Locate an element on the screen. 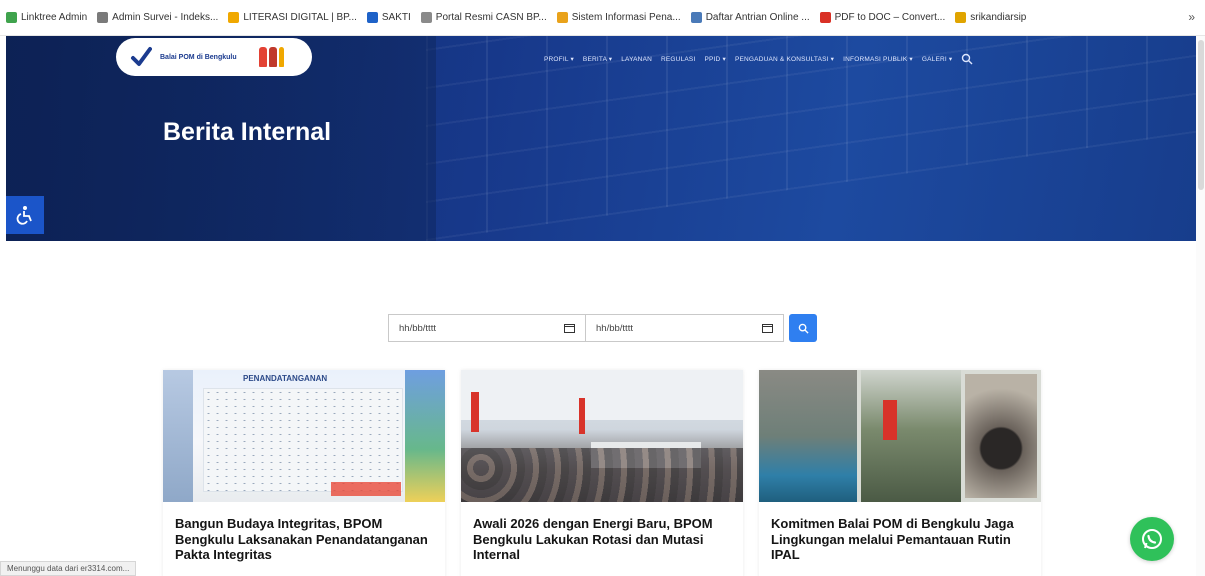 This screenshot has height=576, width=1205. whatsapp-icon is located at coordinates (1152, 539).